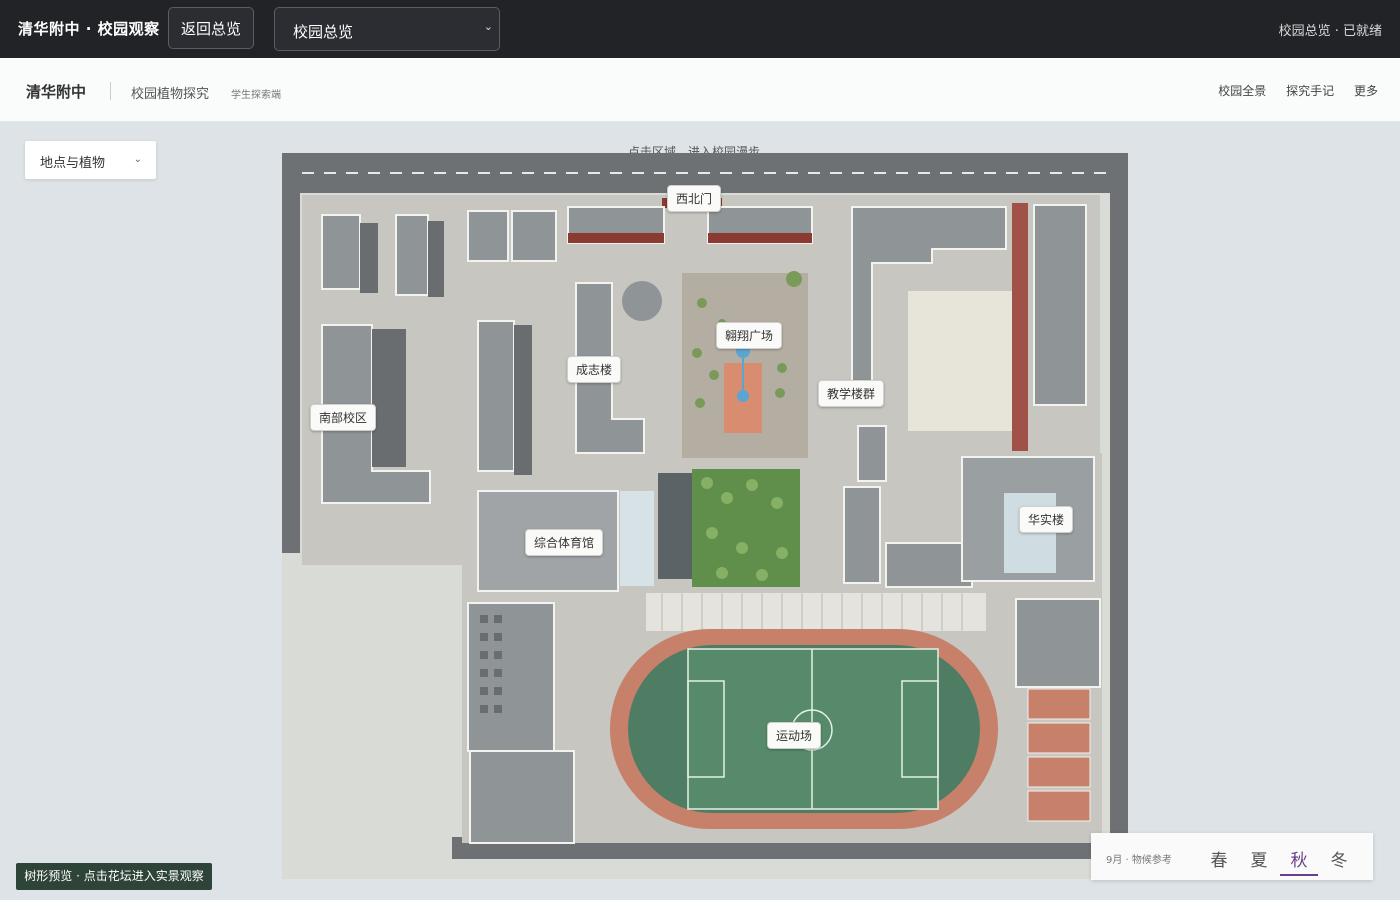 Image resolution: width=1400 pixels, height=900 pixels. Describe the element at coordinates (700, 29) in the screenshot. I see `top-bar: 清华附中 · 校园观察 返回总览 校园总览 ⌄ 校园总览 · 已就绪` at that location.